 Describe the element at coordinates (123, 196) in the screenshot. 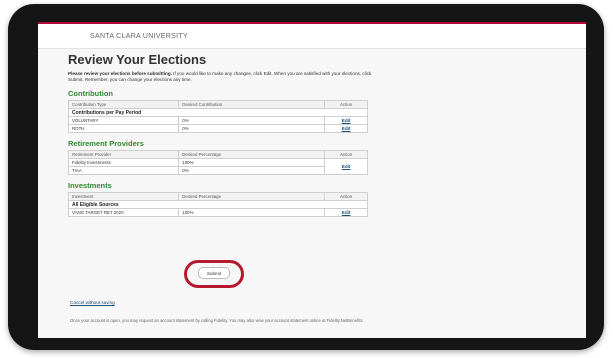

I see `column-header: Investment` at that location.